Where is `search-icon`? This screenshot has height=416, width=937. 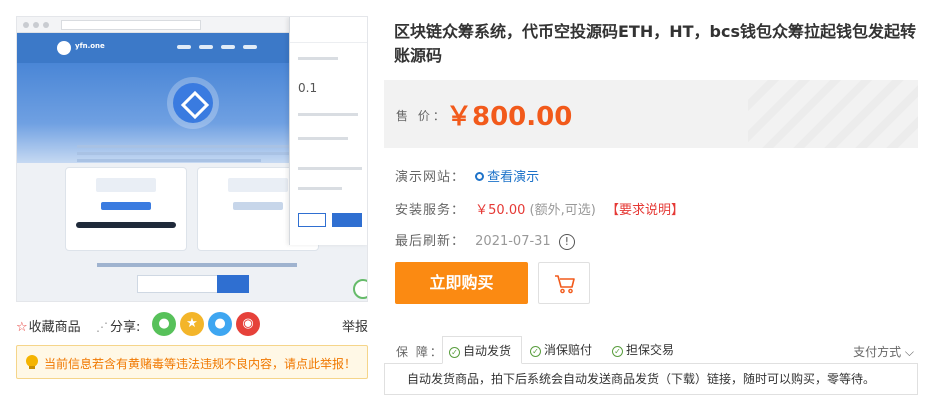 search-icon is located at coordinates (480, 176).